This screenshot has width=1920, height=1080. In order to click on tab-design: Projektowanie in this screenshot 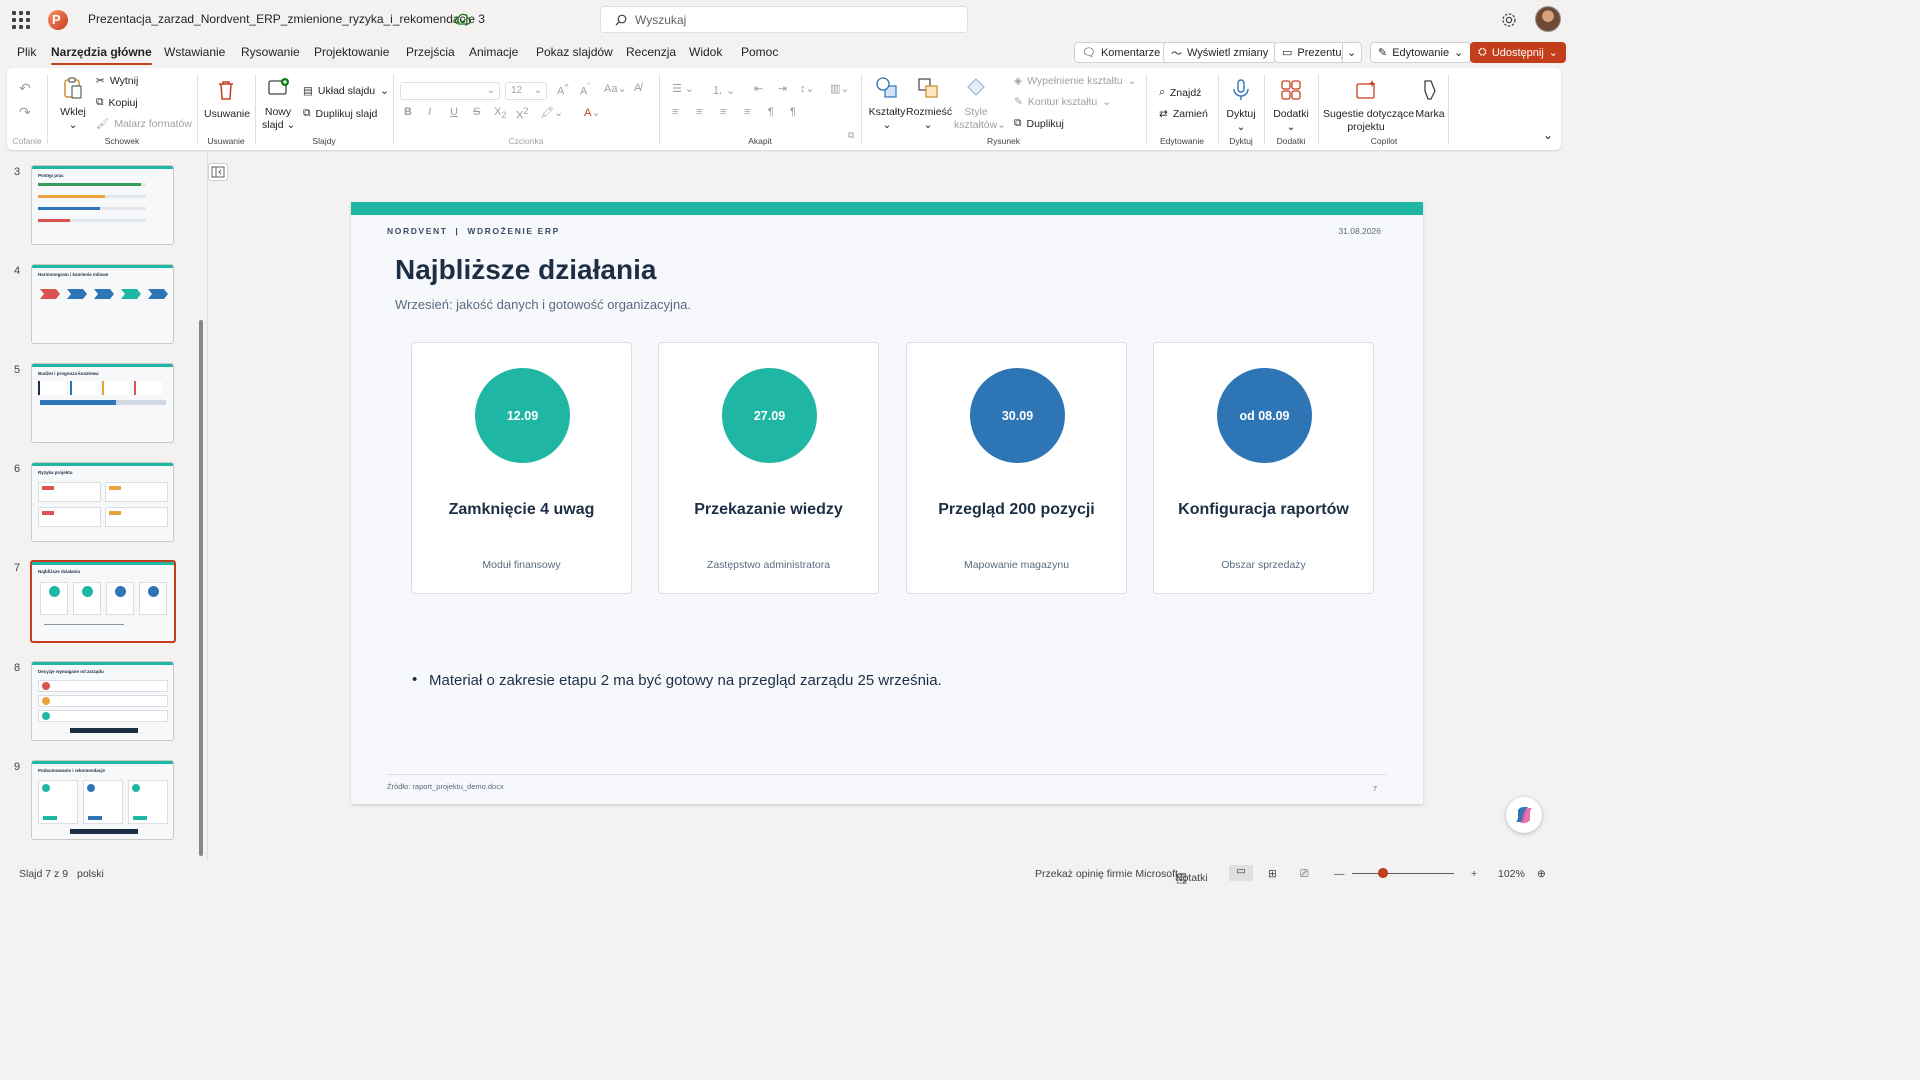, I will do `click(351, 52)`.